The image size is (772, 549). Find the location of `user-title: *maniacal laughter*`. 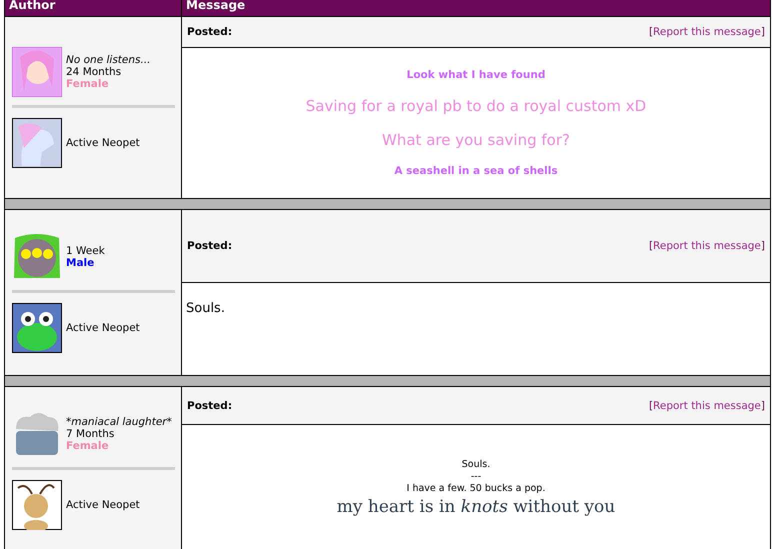

user-title: *maniacal laughter* is located at coordinates (119, 422).